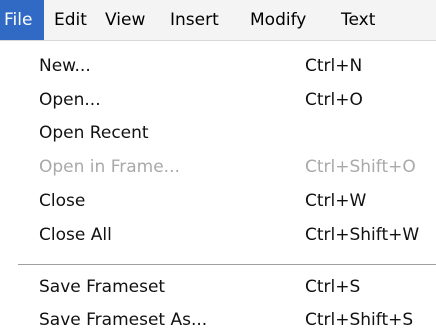 This screenshot has width=436, height=332. What do you see at coordinates (218, 66) in the screenshot?
I see `menu-item-new: New... Ctrl+N` at bounding box center [218, 66].